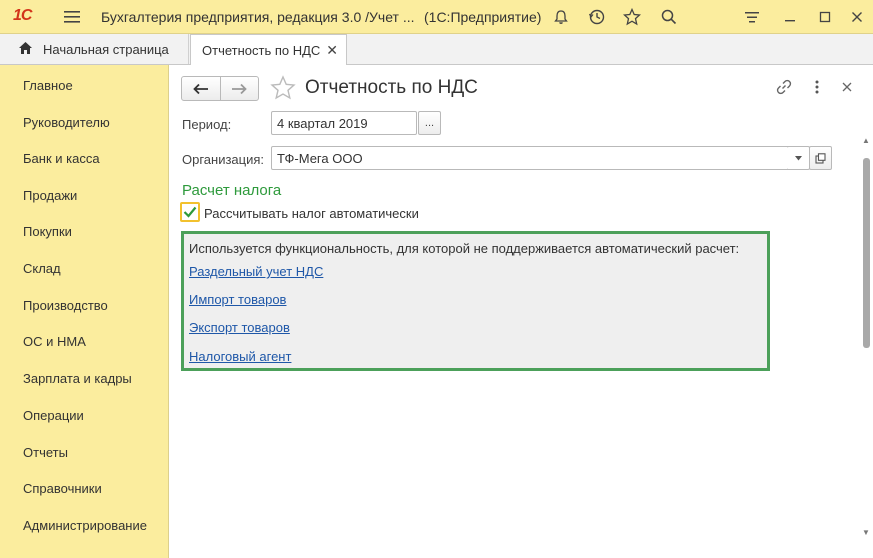 The image size is (873, 558). What do you see at coordinates (223, 159) in the screenshot?
I see `organization-label: Организация:` at bounding box center [223, 159].